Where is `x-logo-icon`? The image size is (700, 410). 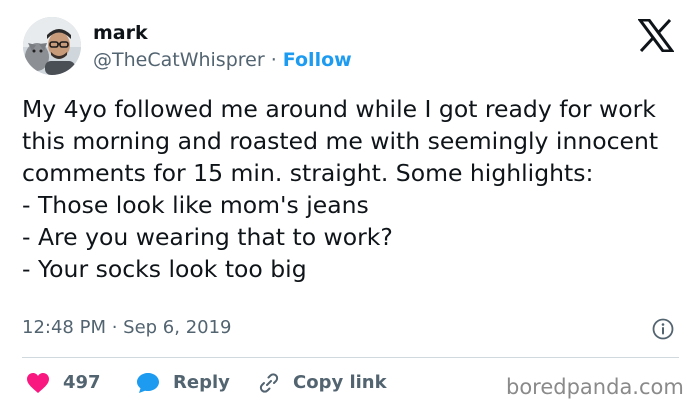
x-logo-icon is located at coordinates (656, 35).